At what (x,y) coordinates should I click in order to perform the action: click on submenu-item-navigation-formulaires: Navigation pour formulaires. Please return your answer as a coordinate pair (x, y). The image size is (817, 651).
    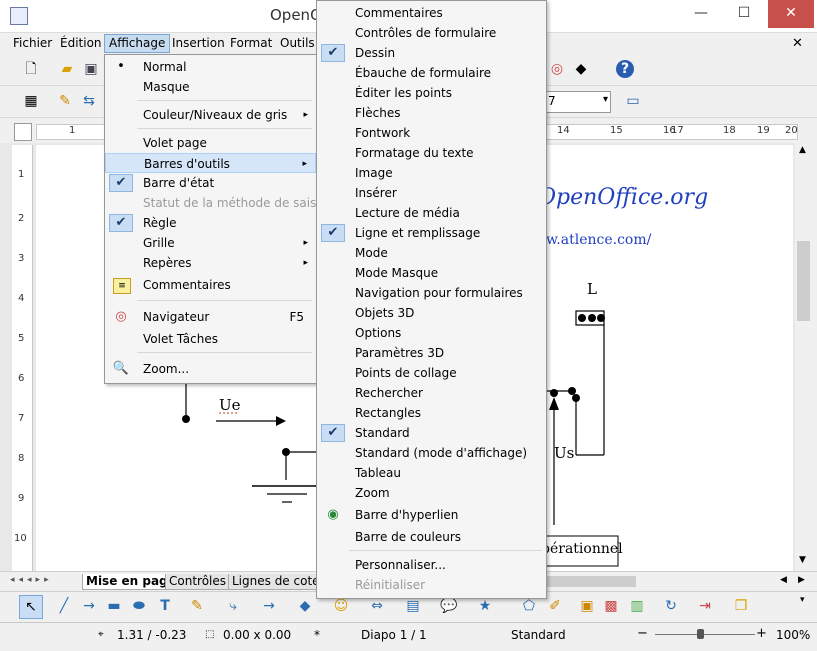
    Looking at the image, I should click on (431, 293).